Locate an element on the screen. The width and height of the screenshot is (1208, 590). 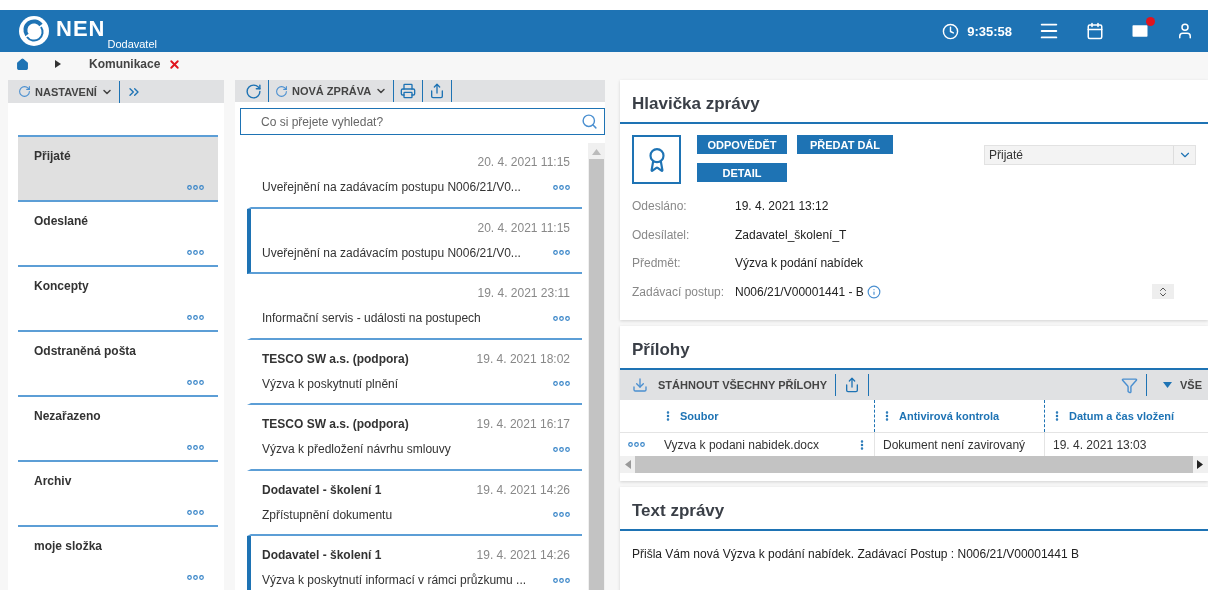
download-icon is located at coordinates (640, 385).